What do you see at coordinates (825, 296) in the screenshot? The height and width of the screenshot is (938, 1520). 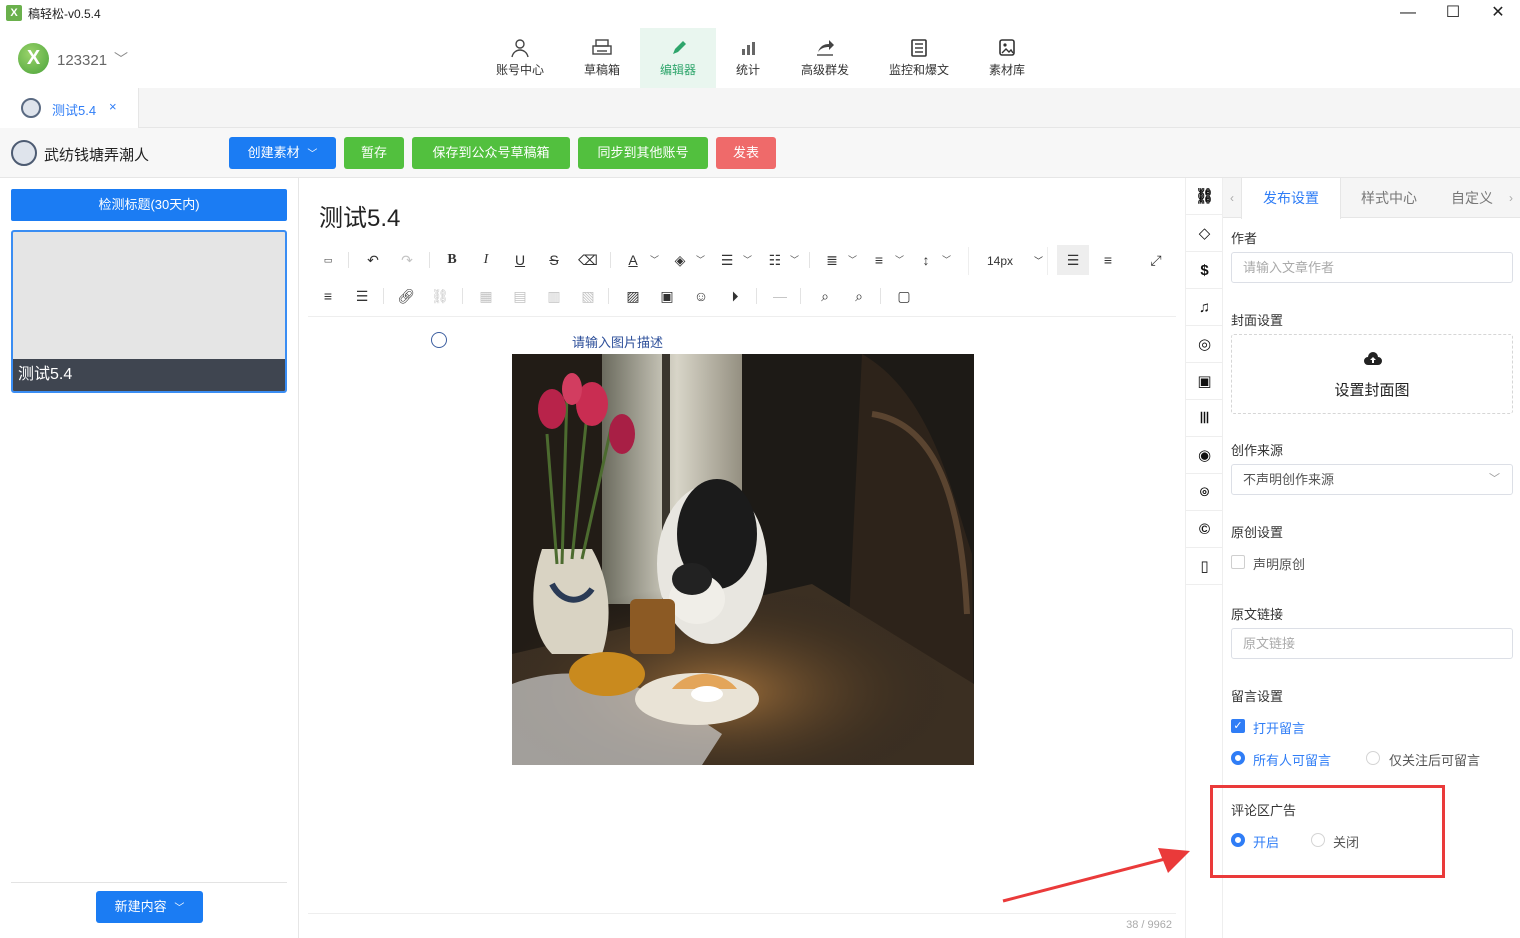 I see `find-icon: ⌕` at bounding box center [825, 296].